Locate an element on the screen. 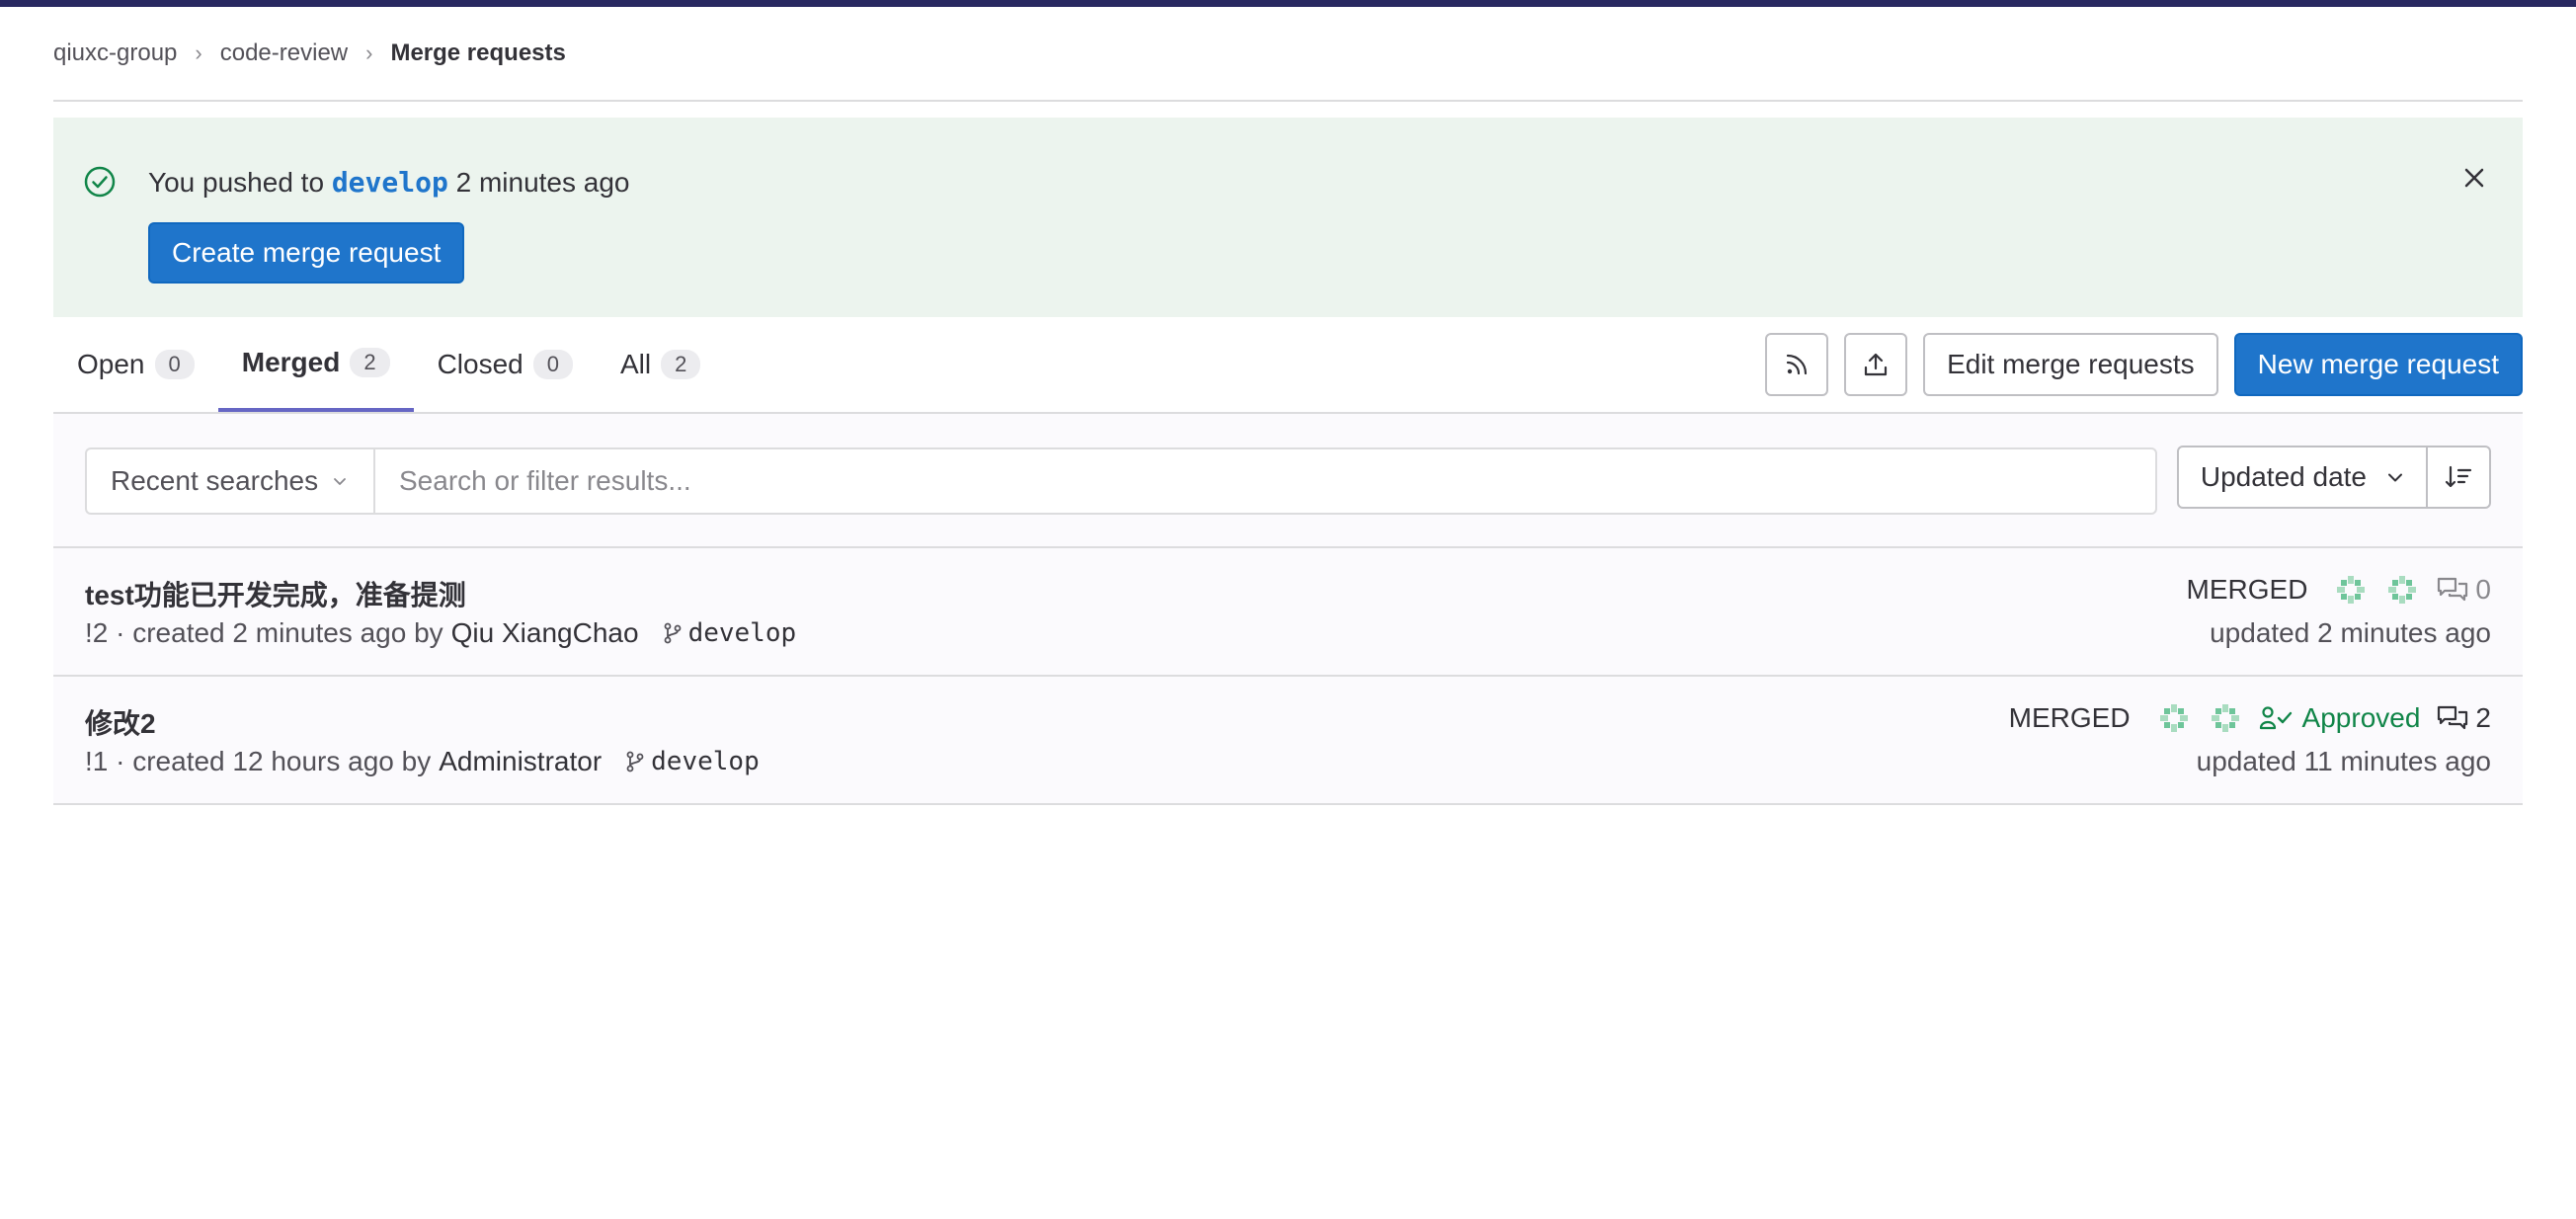 The width and height of the screenshot is (2576, 1219). approval-status: Approved is located at coordinates (2340, 718).